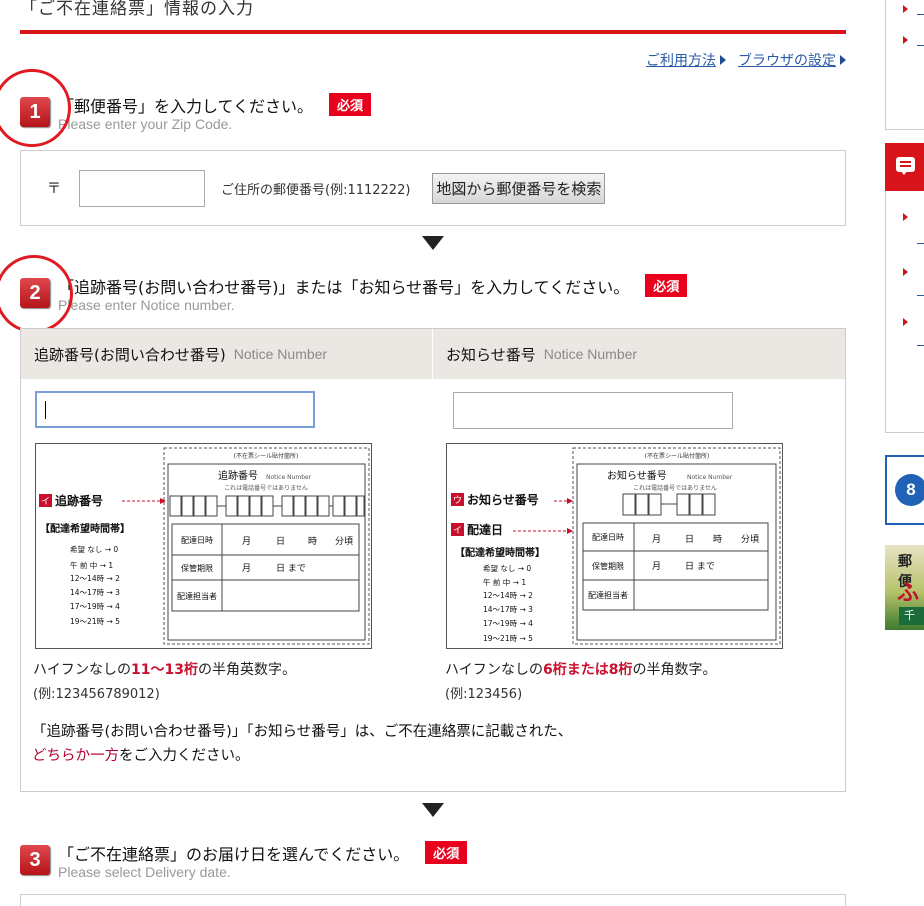 This screenshot has width=924, height=906. I want to click on promo-banner-text: 千, so click(911, 616).